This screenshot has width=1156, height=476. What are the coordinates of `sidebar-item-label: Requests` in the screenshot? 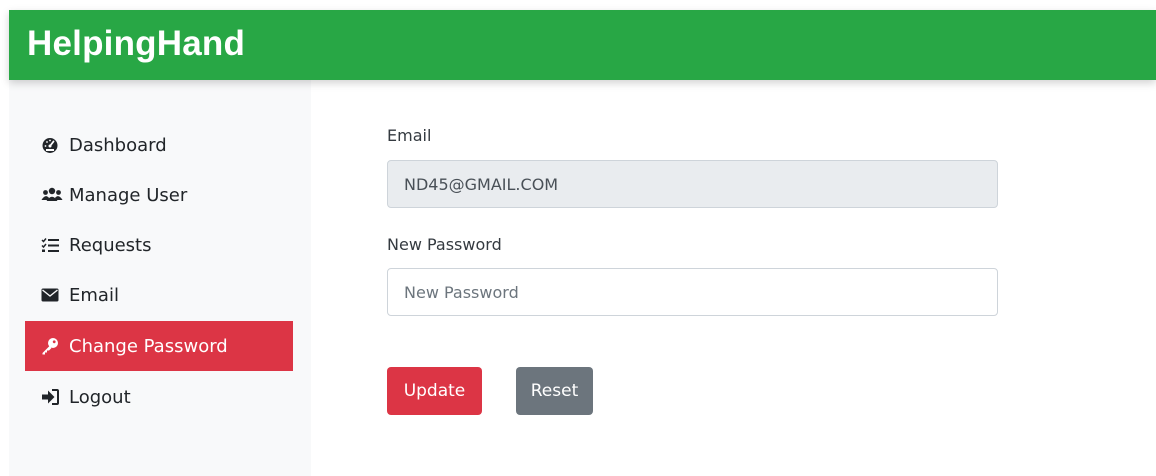 It's located at (110, 245).